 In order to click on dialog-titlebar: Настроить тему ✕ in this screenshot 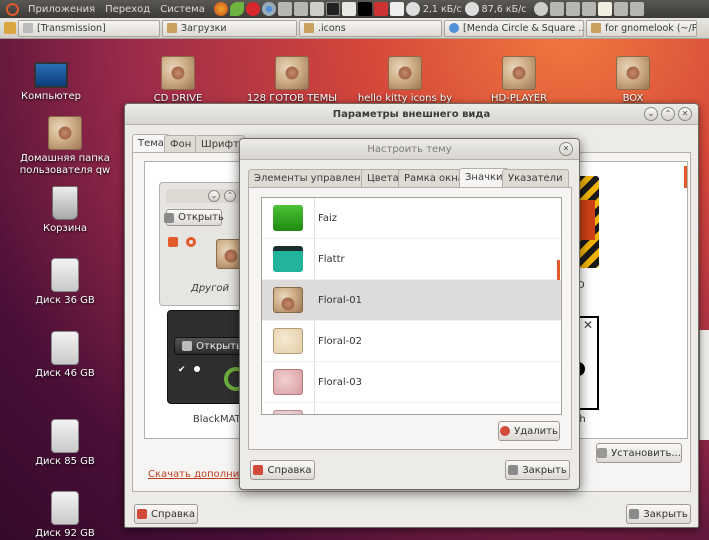, I will do `click(409, 149)`.